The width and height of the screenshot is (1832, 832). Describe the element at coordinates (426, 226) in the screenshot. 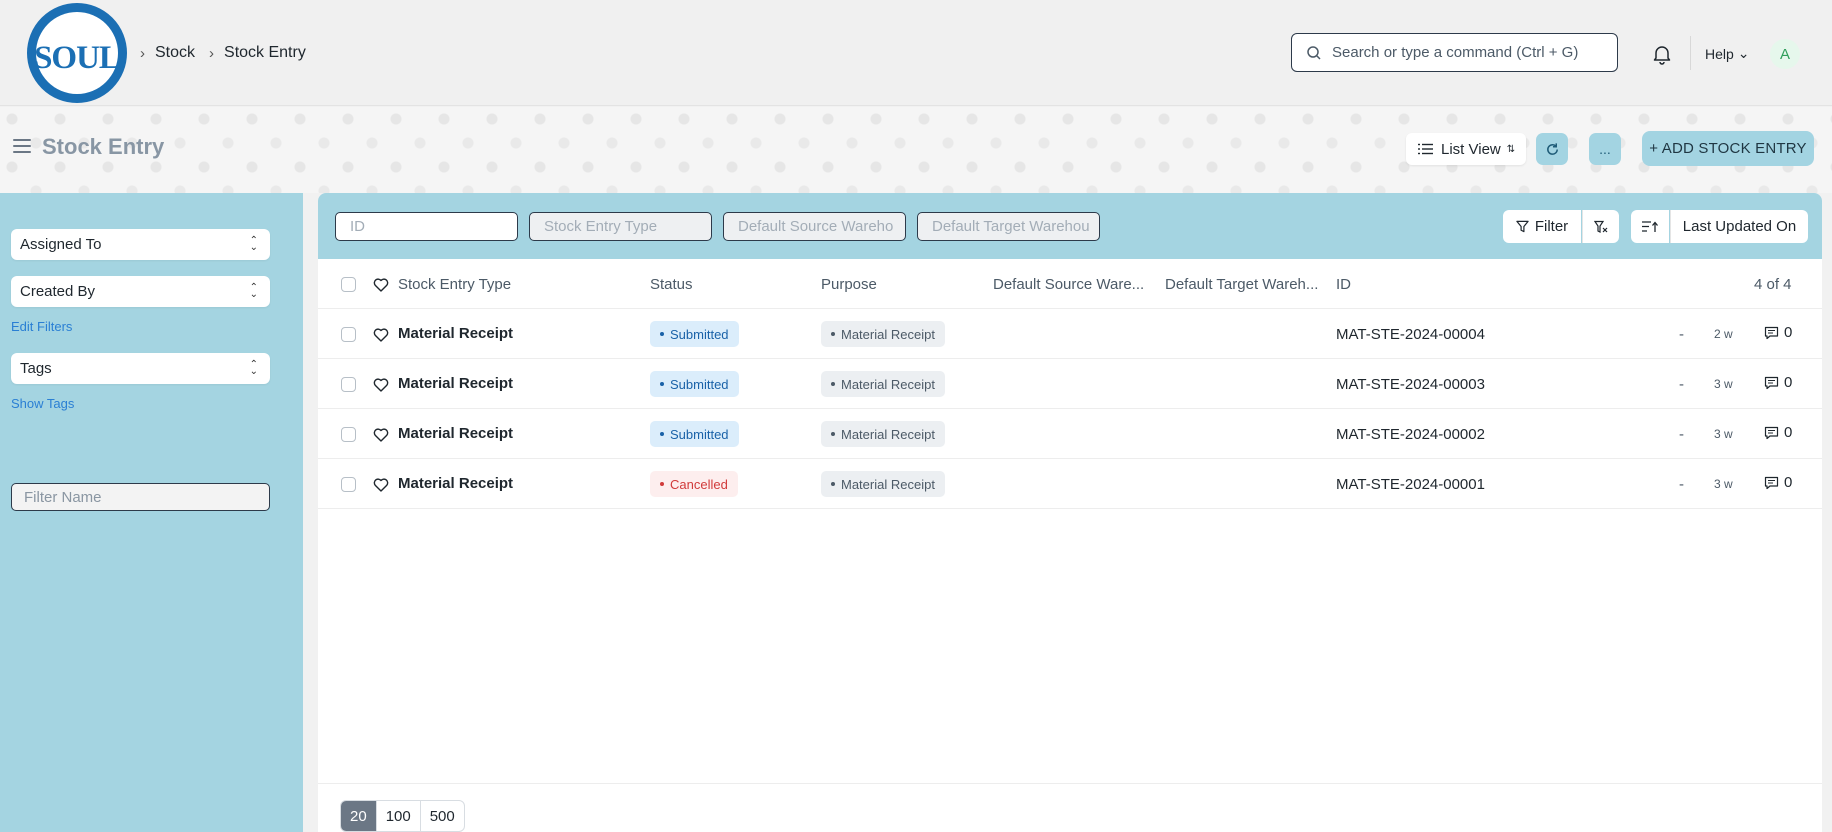

I see `id-filter-input: ID` at that location.